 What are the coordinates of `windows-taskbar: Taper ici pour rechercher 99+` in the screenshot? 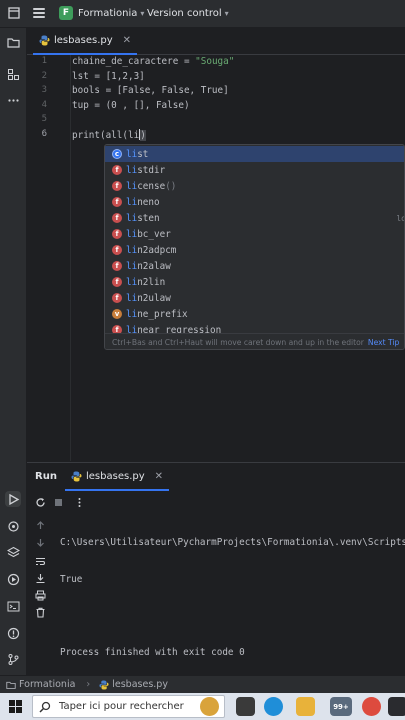 It's located at (202, 706).